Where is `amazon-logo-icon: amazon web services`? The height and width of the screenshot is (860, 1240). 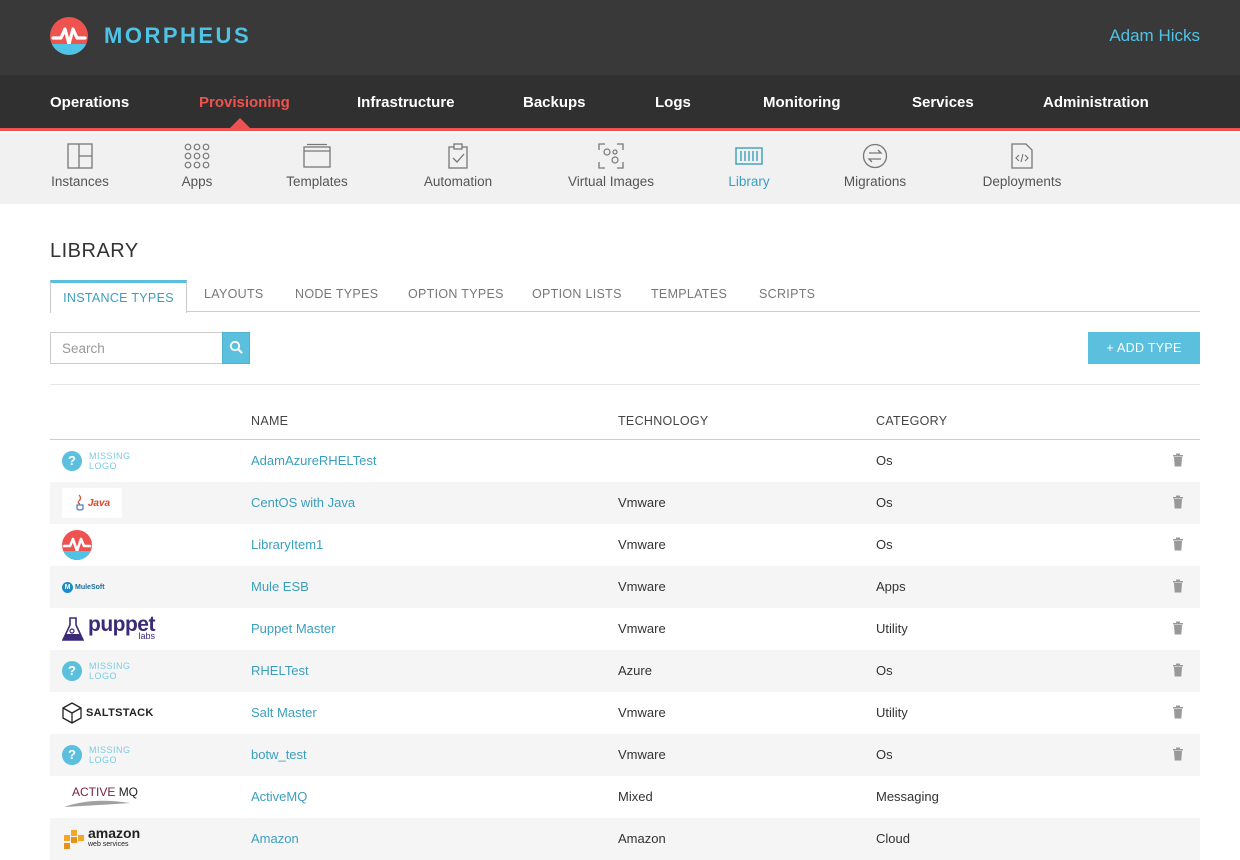 amazon-logo-icon: amazon web services is located at coordinates (117, 839).